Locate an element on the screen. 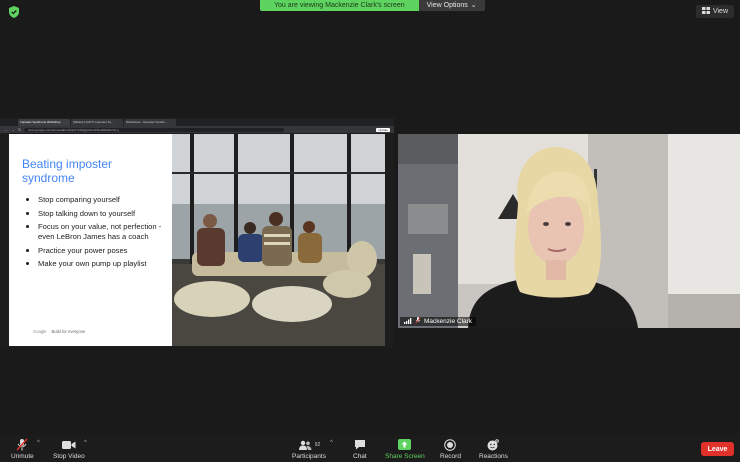 This screenshot has height=462, width=740. chevron-down-icon: ⌄ is located at coordinates (473, 5).